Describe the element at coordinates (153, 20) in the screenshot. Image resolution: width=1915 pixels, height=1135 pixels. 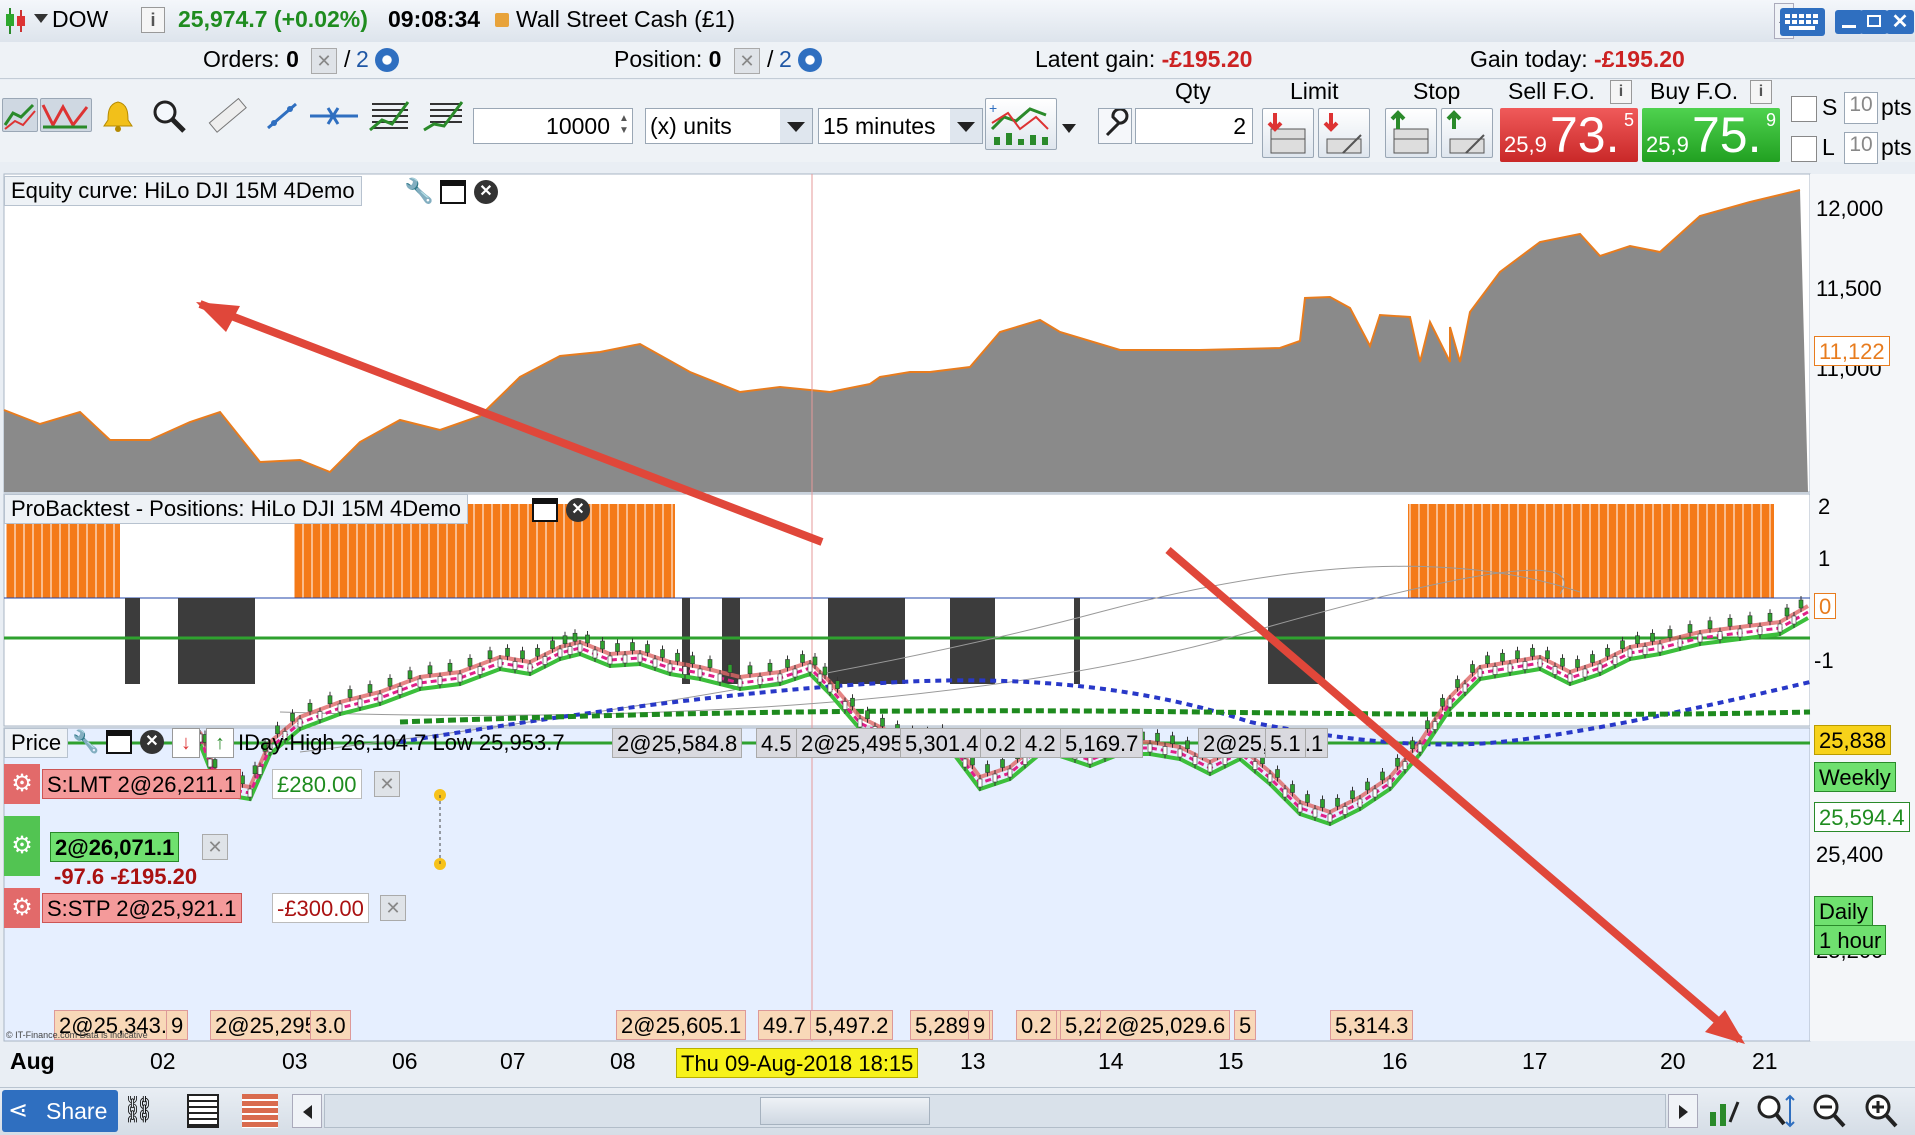
I see `info-icon: i` at that location.